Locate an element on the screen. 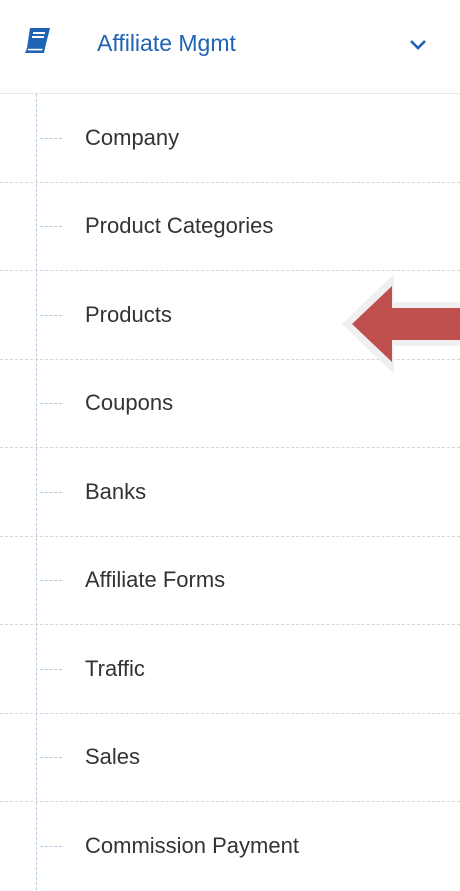 The image size is (460, 891). submenu-item-label: Affiliate Forms is located at coordinates (155, 580).